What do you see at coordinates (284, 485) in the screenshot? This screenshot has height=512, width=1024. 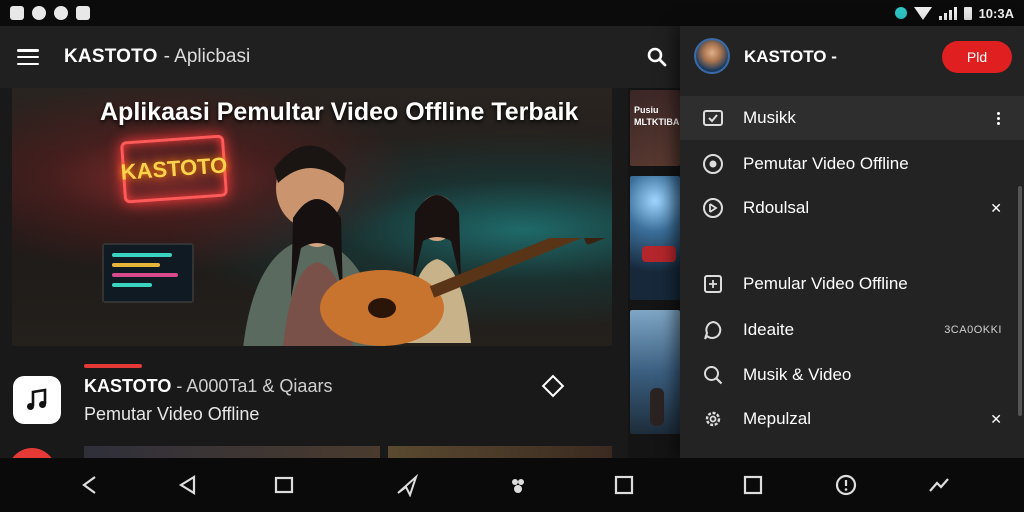 I see `recents-icon` at bounding box center [284, 485].